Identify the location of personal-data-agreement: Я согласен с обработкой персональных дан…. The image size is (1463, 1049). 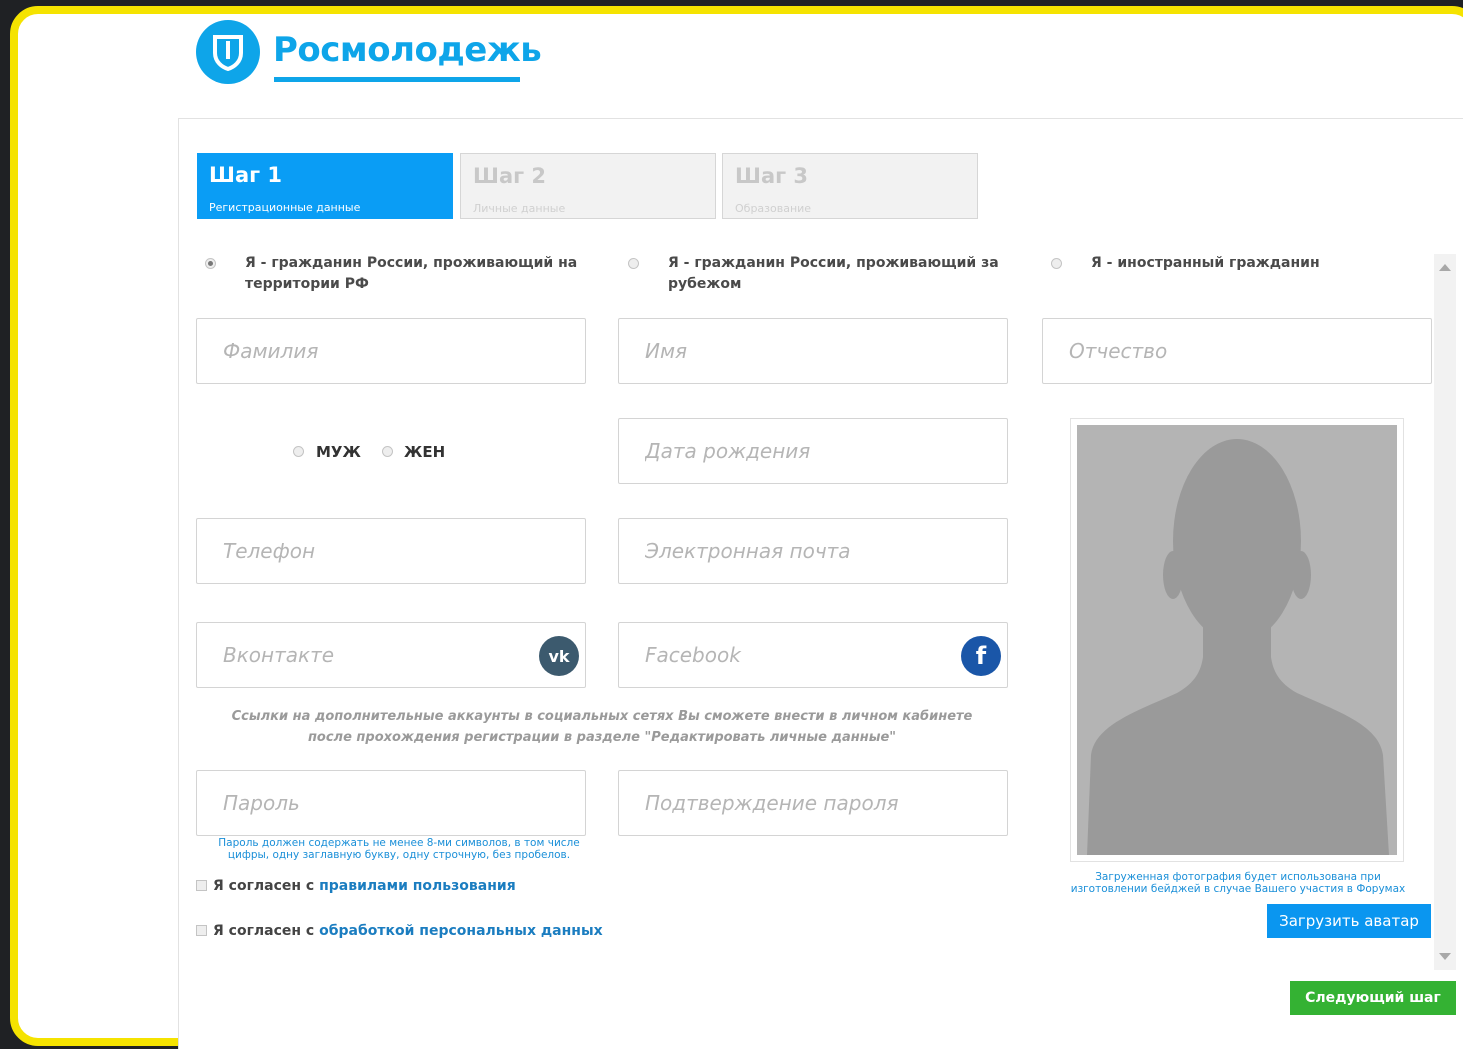
(408, 931).